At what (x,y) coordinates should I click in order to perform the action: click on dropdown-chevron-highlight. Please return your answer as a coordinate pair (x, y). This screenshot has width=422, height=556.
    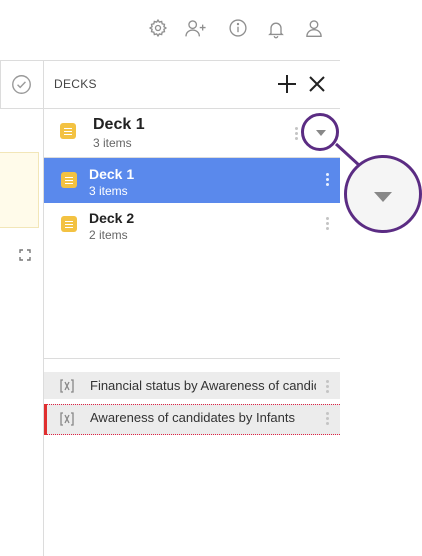
    Looking at the image, I should click on (320, 132).